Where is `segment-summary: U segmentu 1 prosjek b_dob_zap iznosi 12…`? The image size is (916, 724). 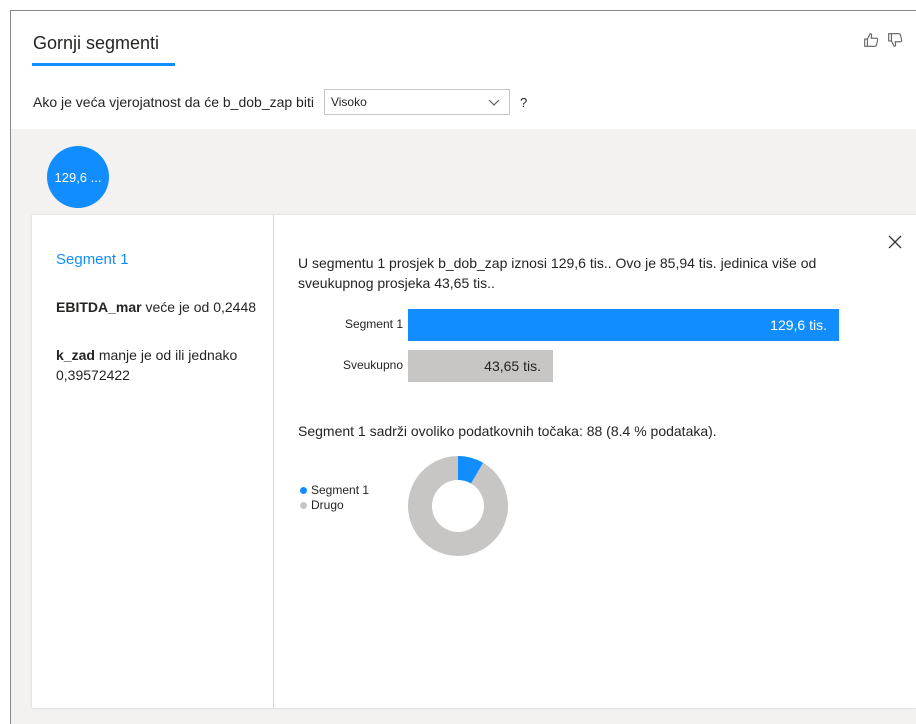 segment-summary: U segmentu 1 prosjek b_dob_zap iznosi 12… is located at coordinates (557, 273).